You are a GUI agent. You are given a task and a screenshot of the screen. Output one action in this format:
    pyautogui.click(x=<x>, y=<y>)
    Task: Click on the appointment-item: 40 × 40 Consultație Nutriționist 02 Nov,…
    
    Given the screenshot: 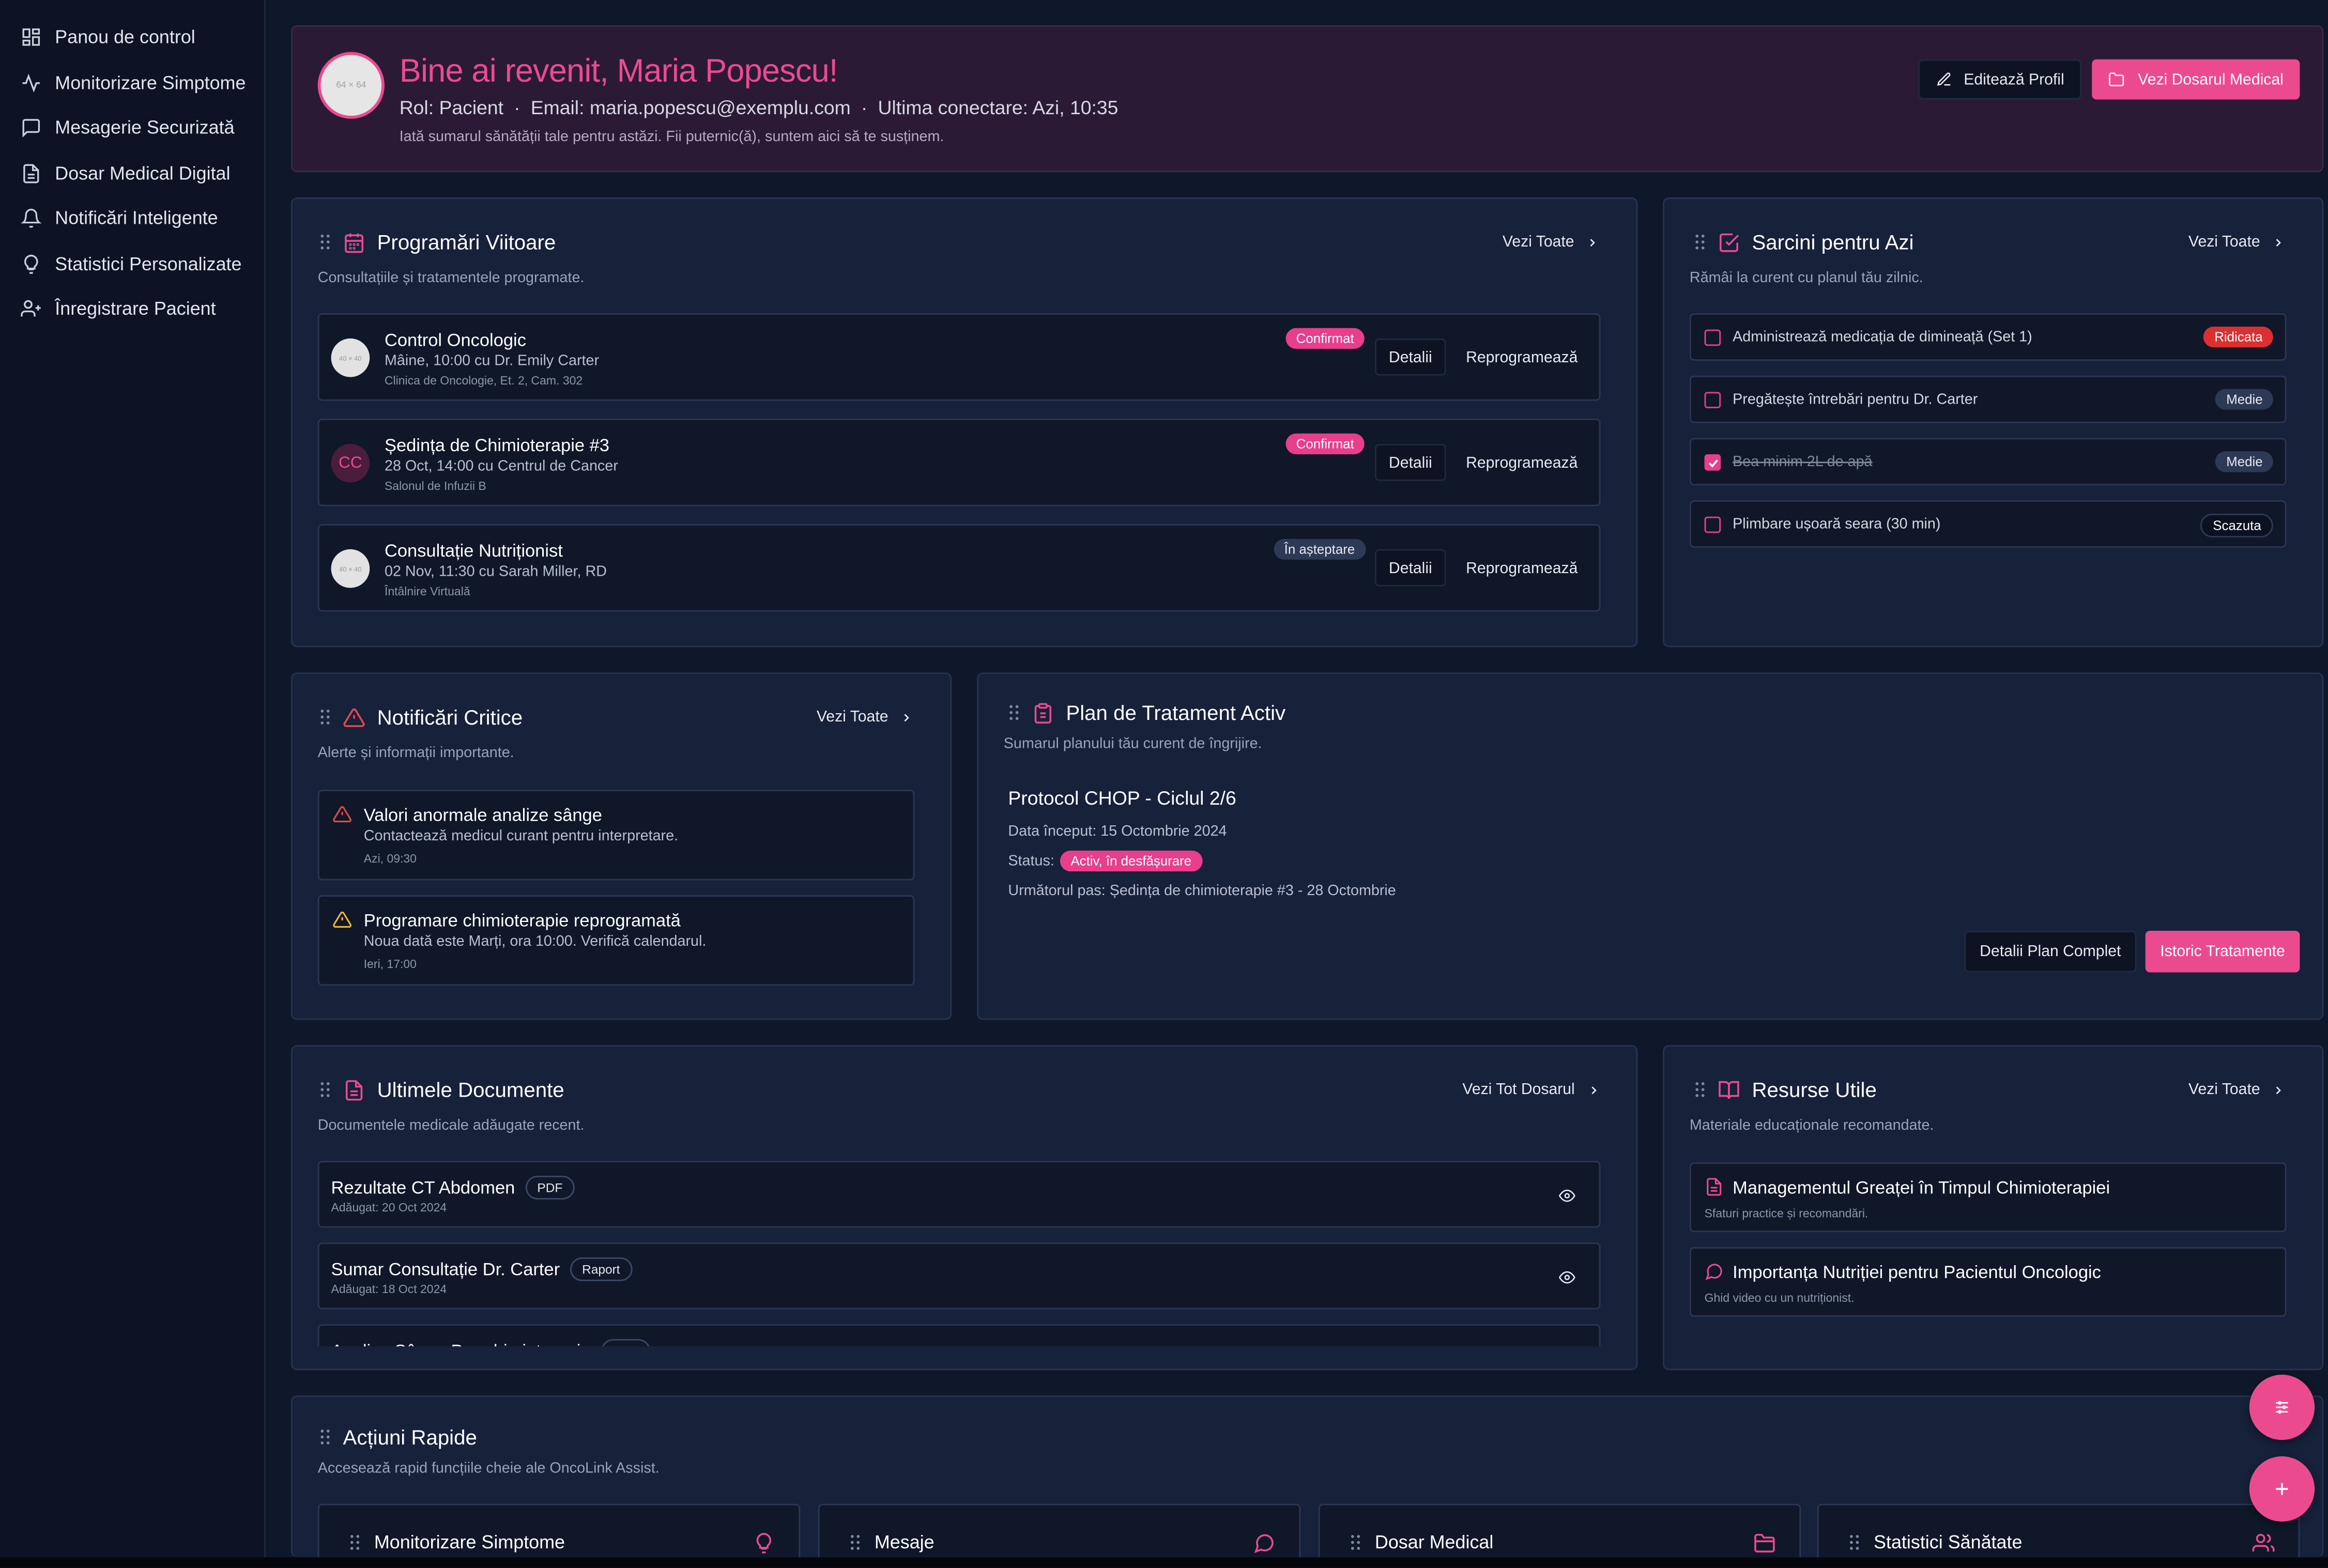 What is the action you would take?
    pyautogui.click(x=959, y=568)
    